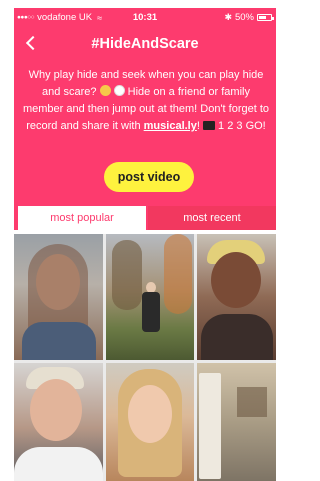 Image resolution: width=320 pixels, height=481 pixels. What do you see at coordinates (105, 90) in the screenshot?
I see `scream-emoji-icon` at bounding box center [105, 90].